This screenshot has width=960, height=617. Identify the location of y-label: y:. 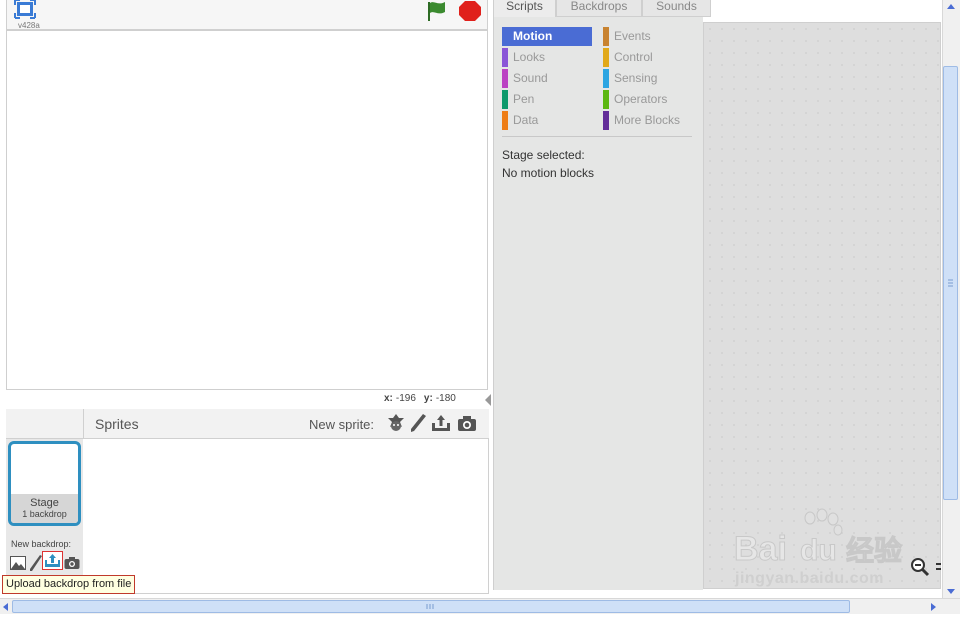
(428, 398).